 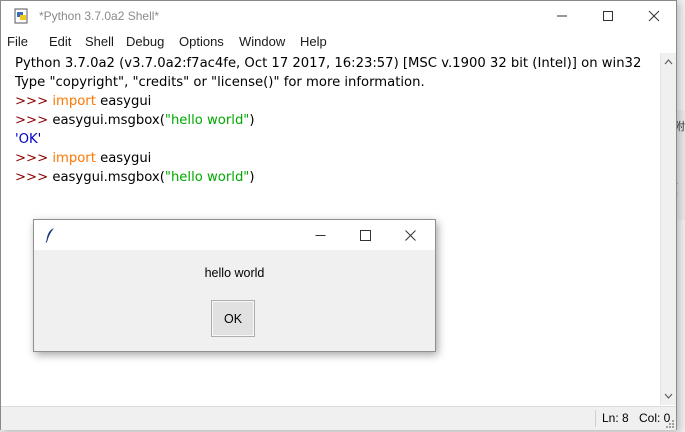 What do you see at coordinates (234, 235) in the screenshot?
I see `dialog-title-bar` at bounding box center [234, 235].